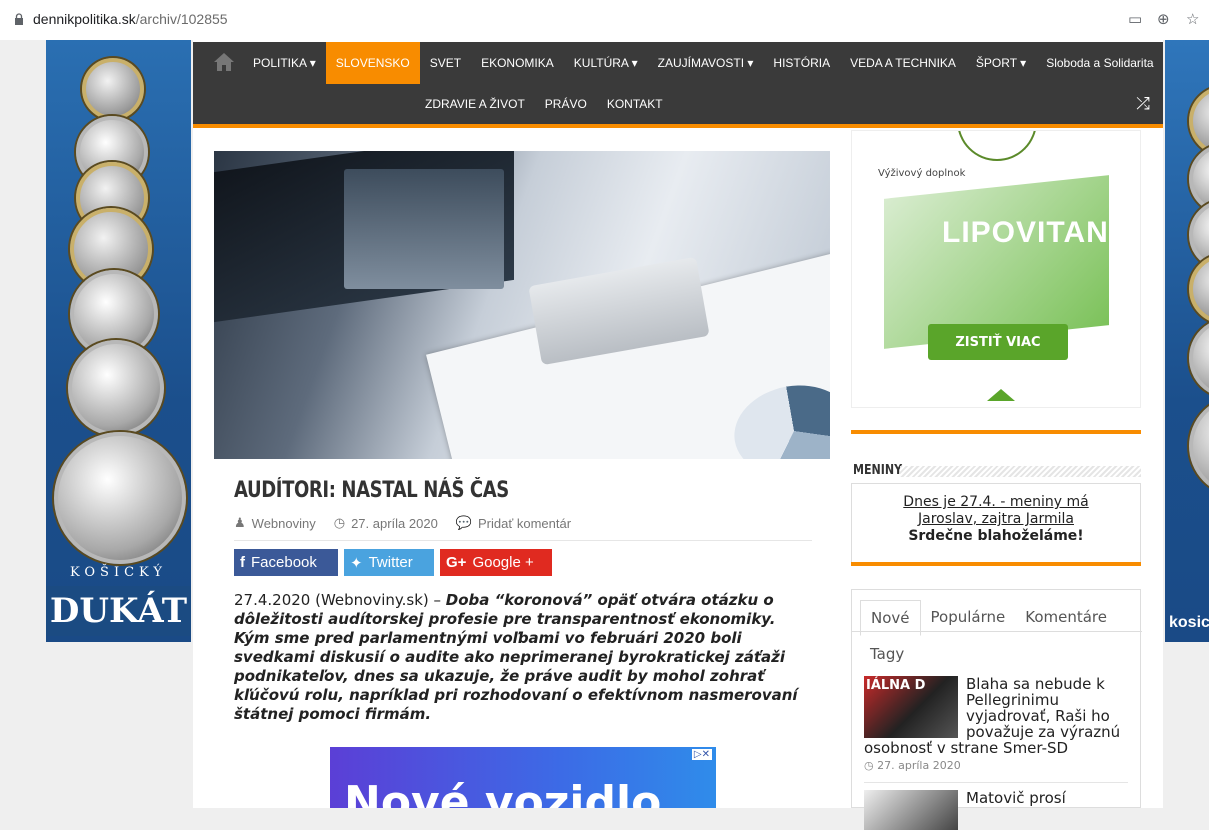  Describe the element at coordinates (356, 563) in the screenshot. I see `twitter-icon: ✦` at that location.